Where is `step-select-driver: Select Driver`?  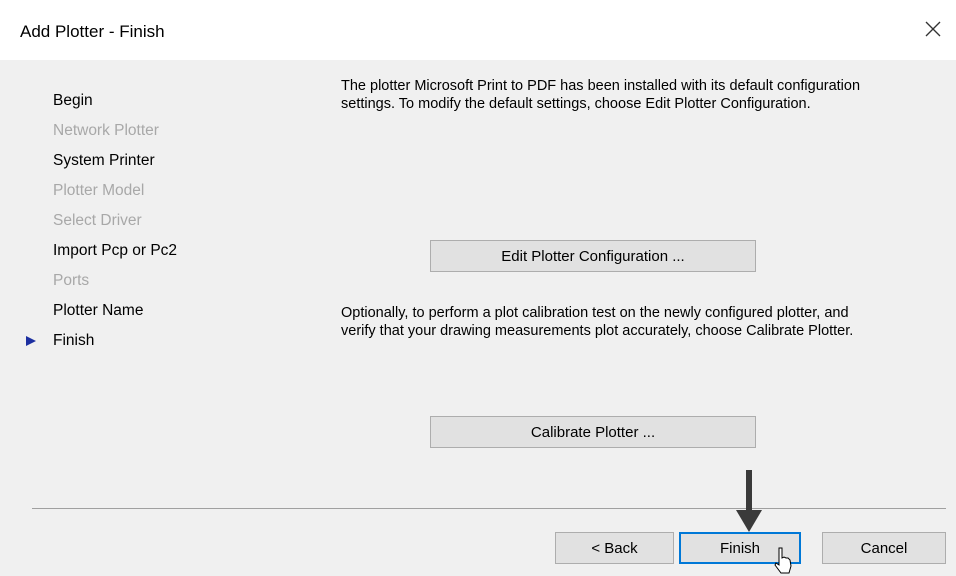 step-select-driver: Select Driver is located at coordinates (162, 221).